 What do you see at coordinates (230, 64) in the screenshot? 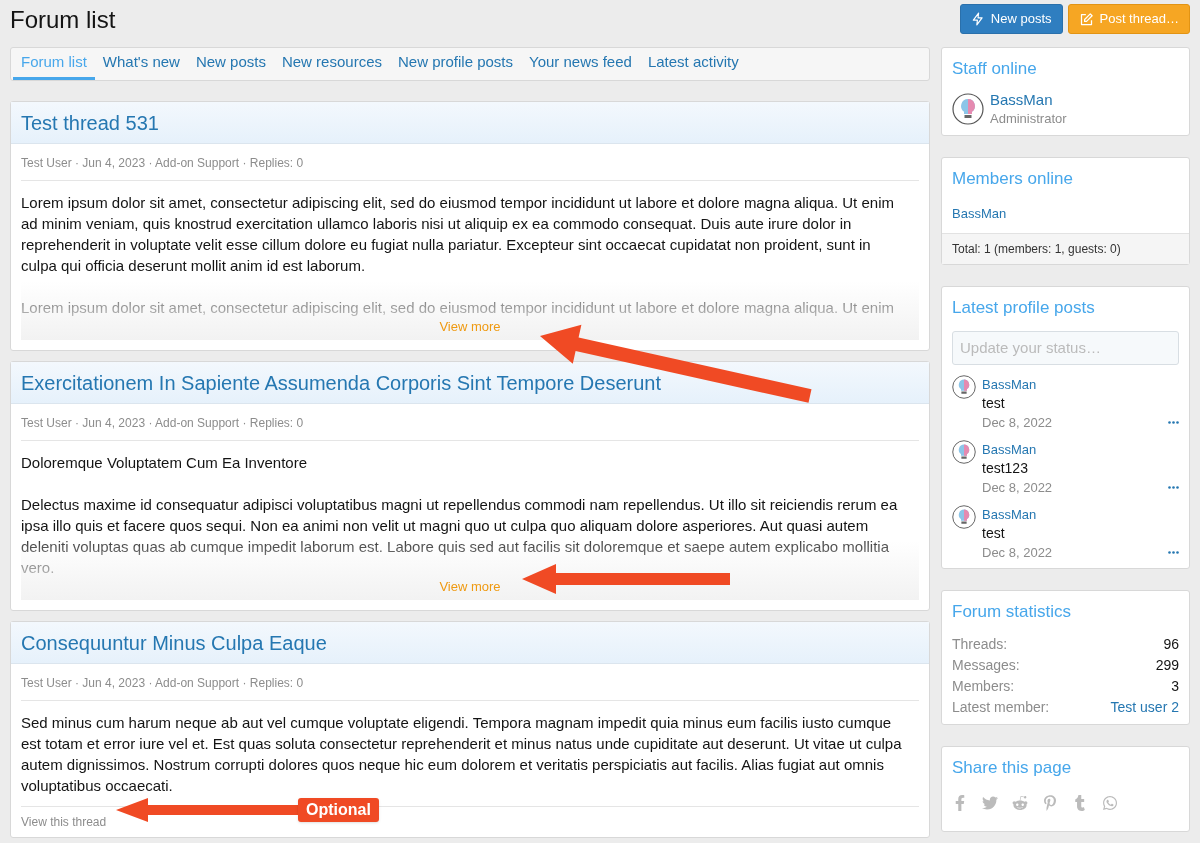
I see `nav-tab: New posts` at bounding box center [230, 64].